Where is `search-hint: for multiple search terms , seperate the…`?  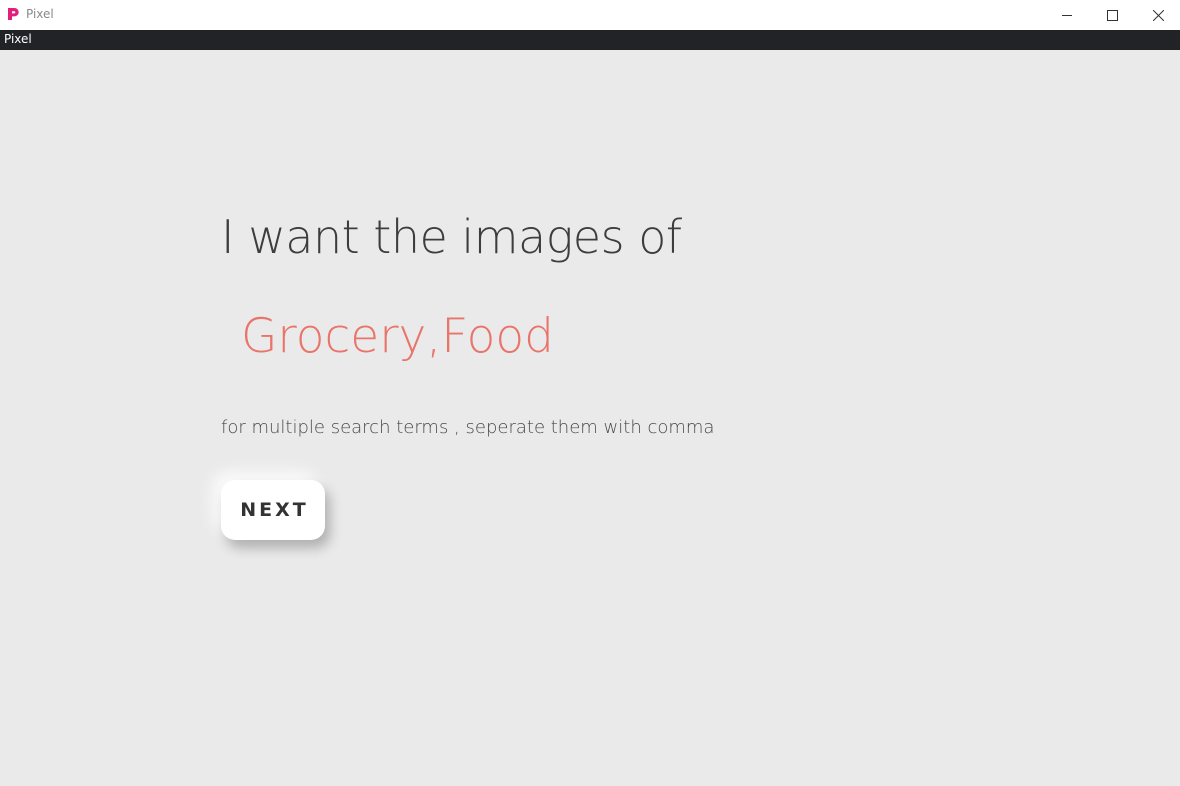 search-hint: for multiple search terms , seperate the… is located at coordinates (468, 427).